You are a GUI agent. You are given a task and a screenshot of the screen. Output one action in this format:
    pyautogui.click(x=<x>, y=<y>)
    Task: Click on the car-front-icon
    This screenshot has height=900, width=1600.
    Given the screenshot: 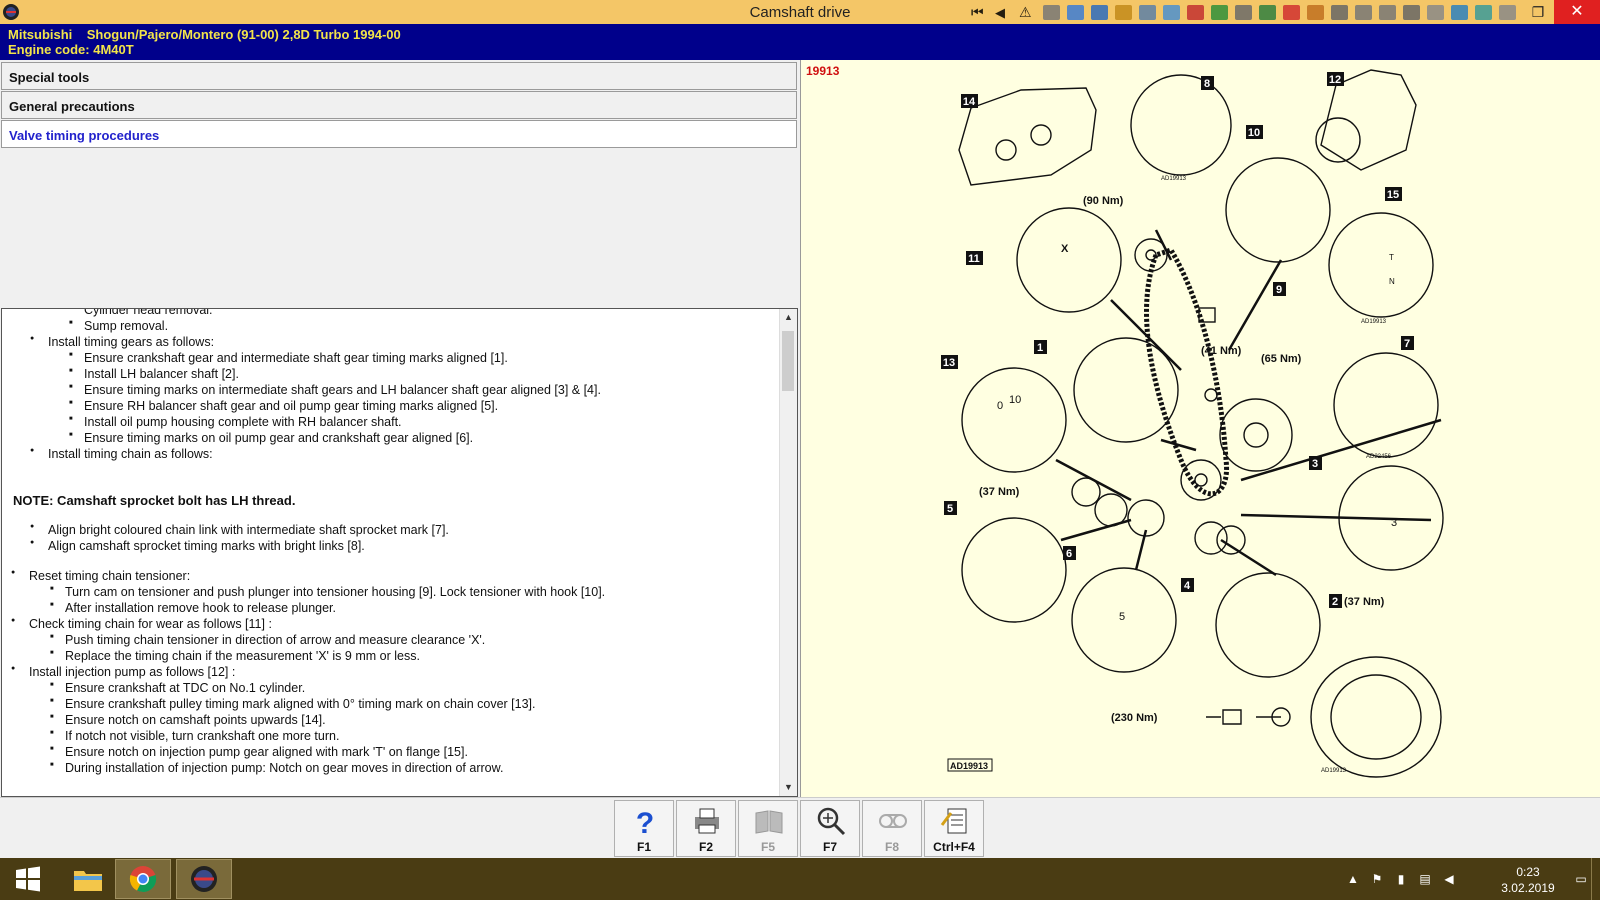 What is the action you would take?
    pyautogui.click(x=1363, y=12)
    